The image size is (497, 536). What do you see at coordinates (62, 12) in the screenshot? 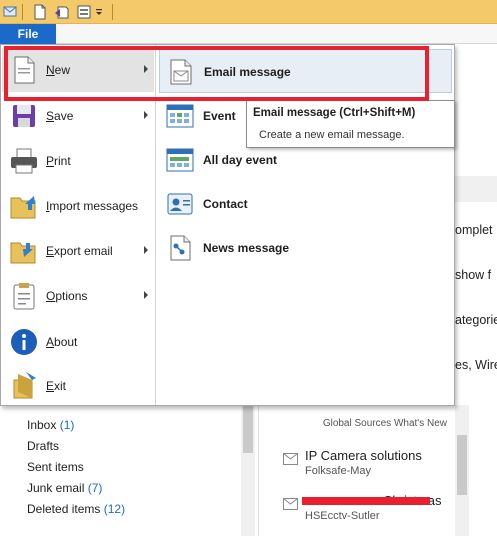
I see `reply-icon` at bounding box center [62, 12].